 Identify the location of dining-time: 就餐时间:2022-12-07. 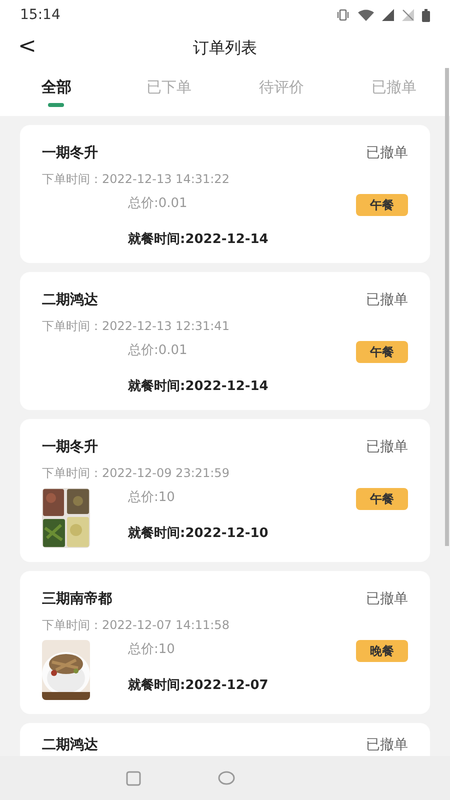
(199, 685).